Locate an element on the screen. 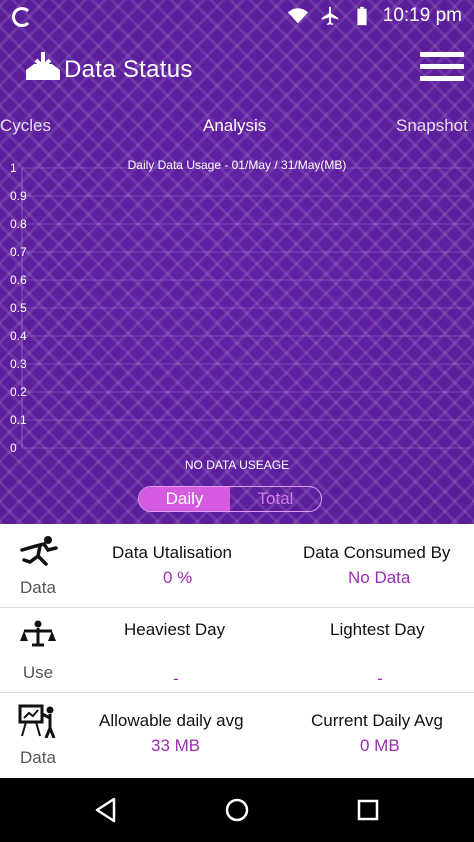  y-tick-label: 1 is located at coordinates (13, 168).